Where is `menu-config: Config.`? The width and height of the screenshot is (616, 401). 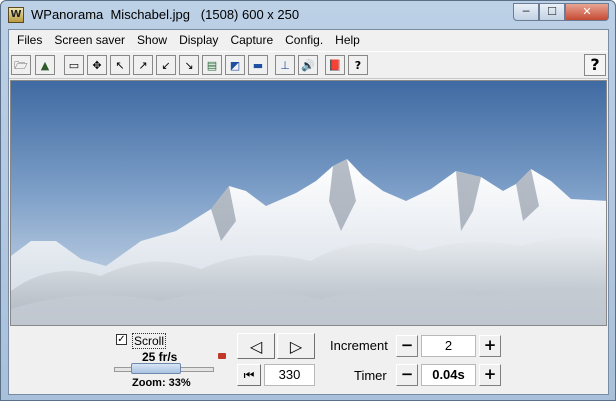 menu-config: Config. is located at coordinates (304, 40).